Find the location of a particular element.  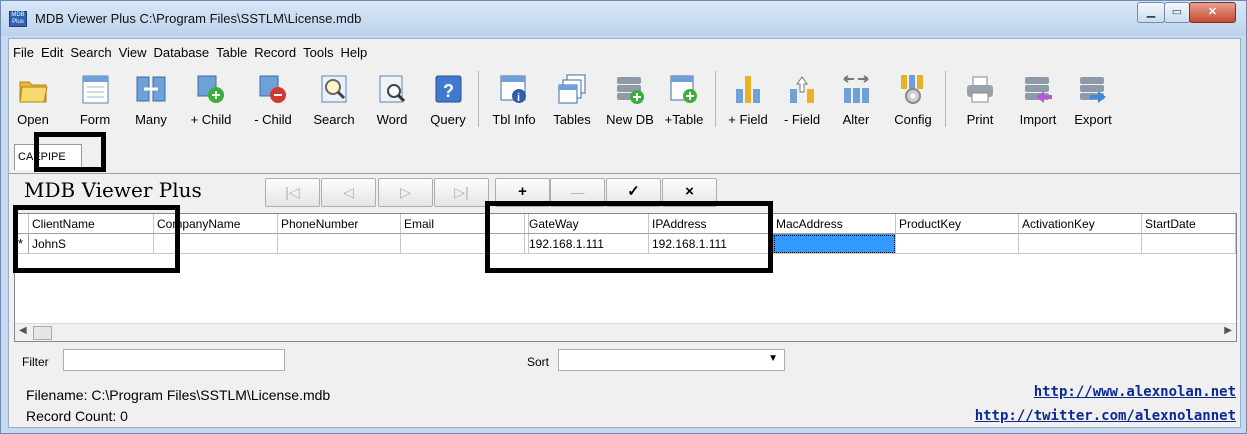

menu-file: File is located at coordinates (23, 51).